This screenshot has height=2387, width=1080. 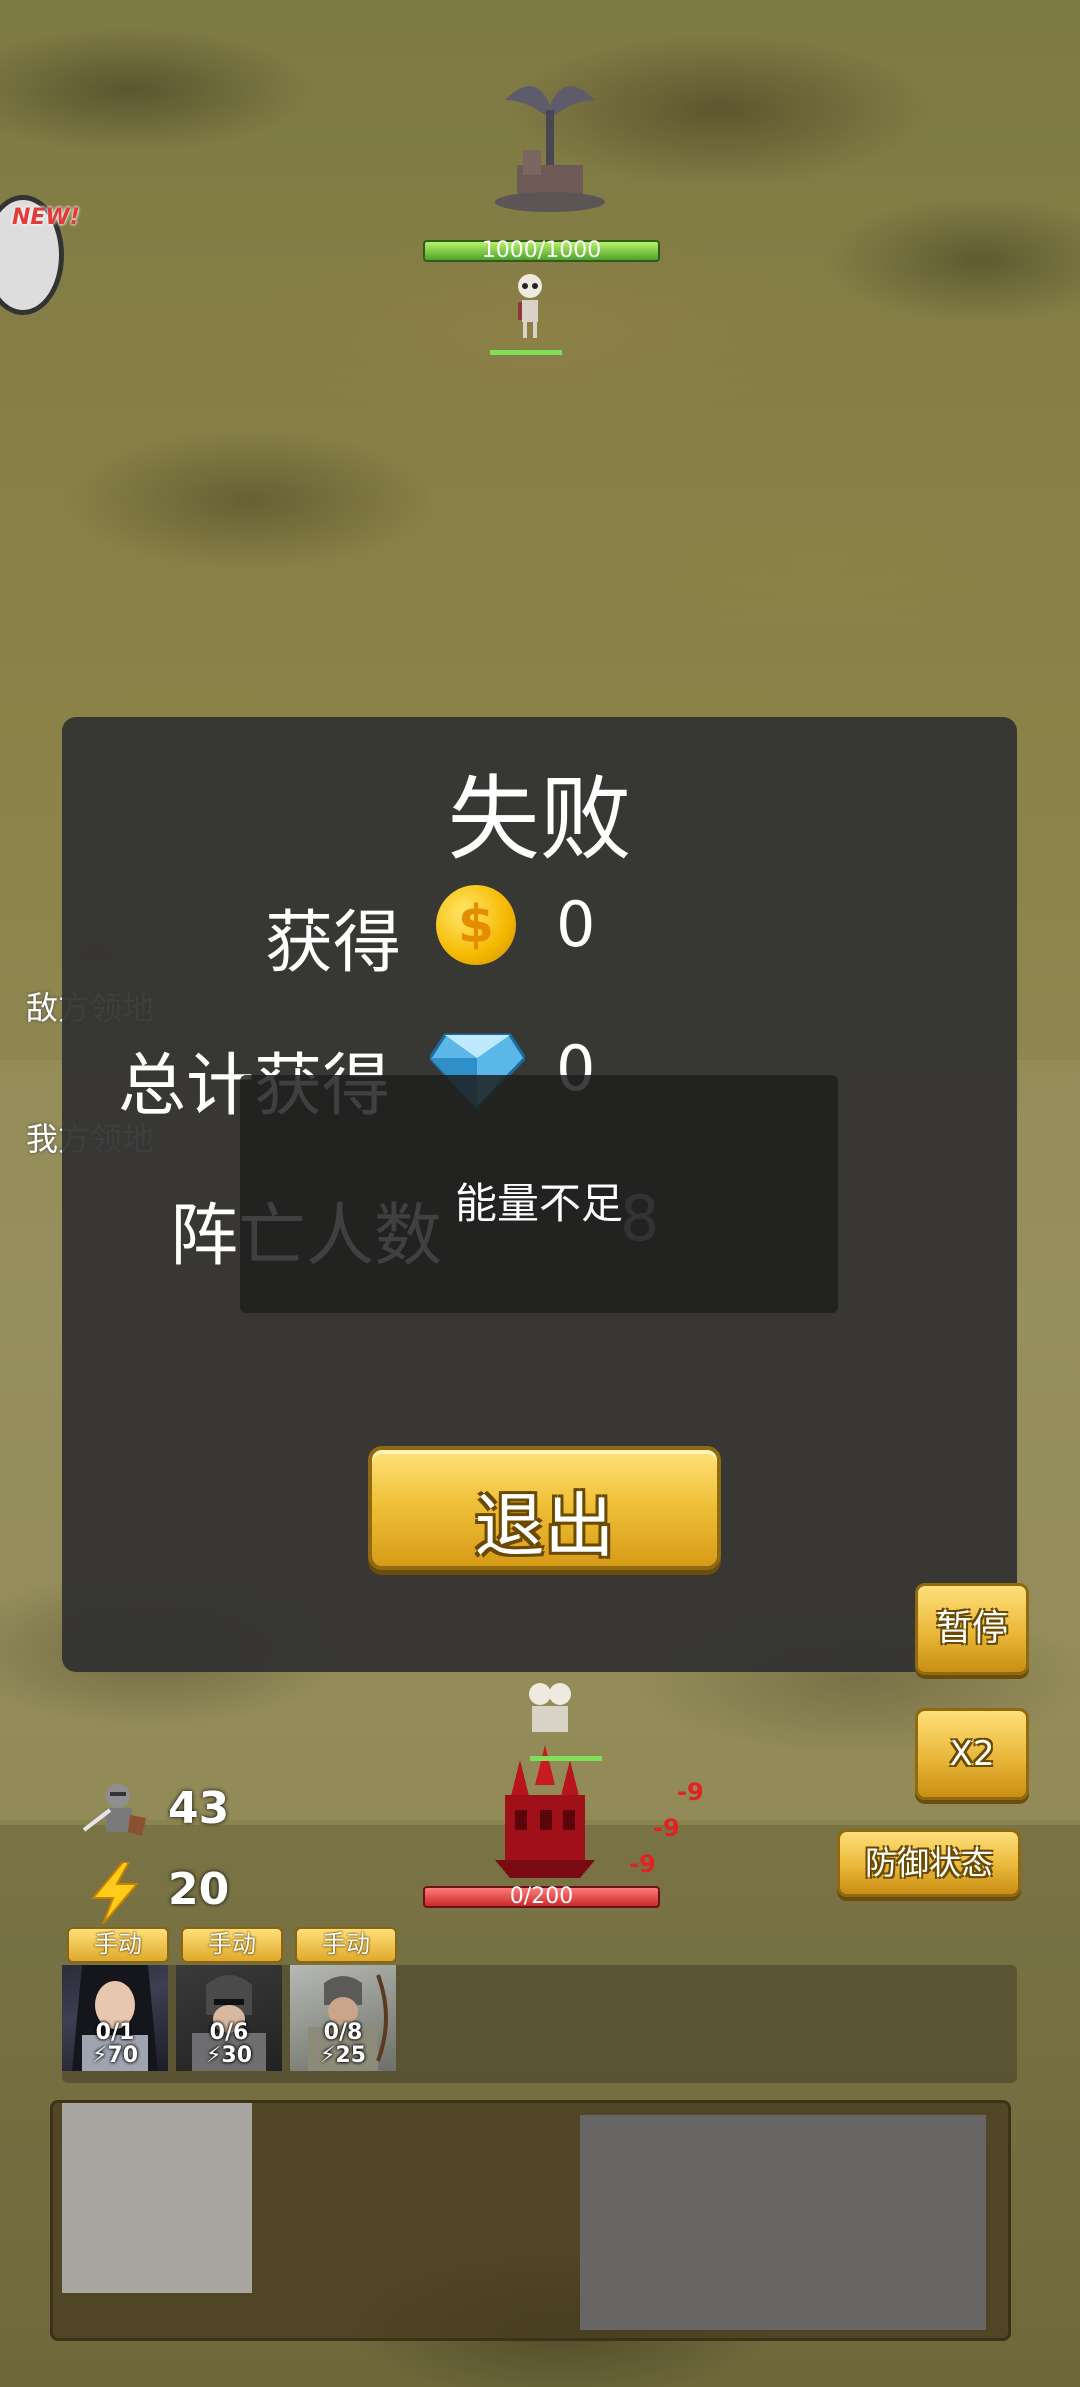 I want to click on enemy-hp-bar: 1000/1000, so click(x=541, y=251).